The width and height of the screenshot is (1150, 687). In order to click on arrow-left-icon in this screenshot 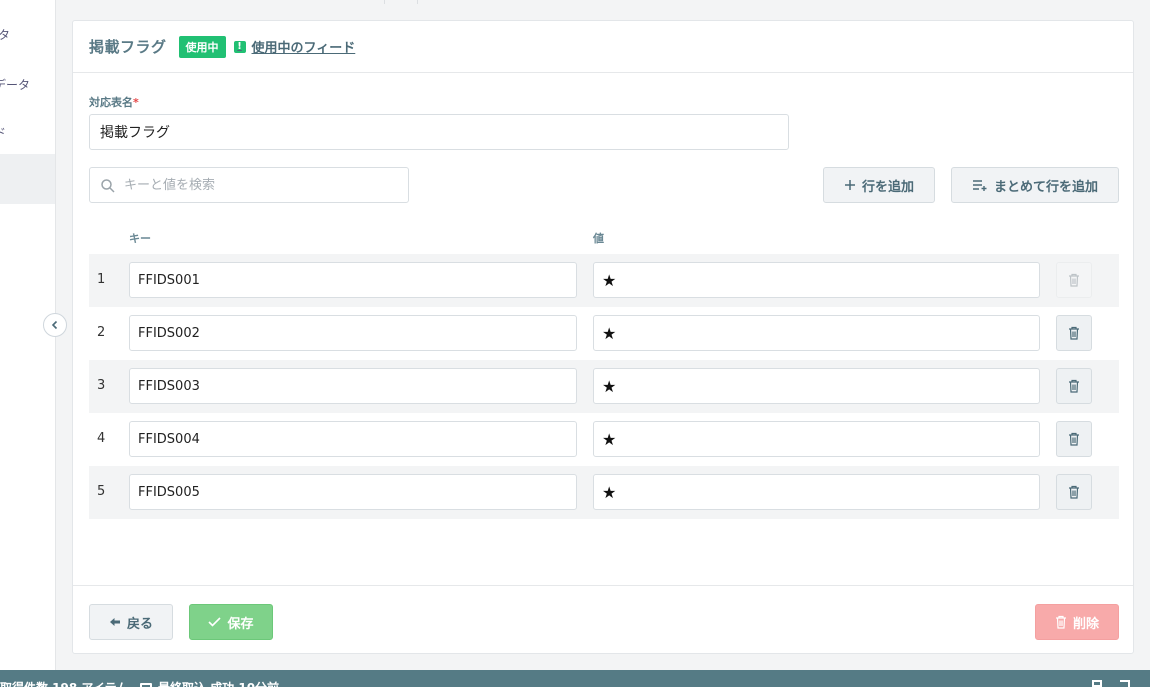, I will do `click(115, 622)`.